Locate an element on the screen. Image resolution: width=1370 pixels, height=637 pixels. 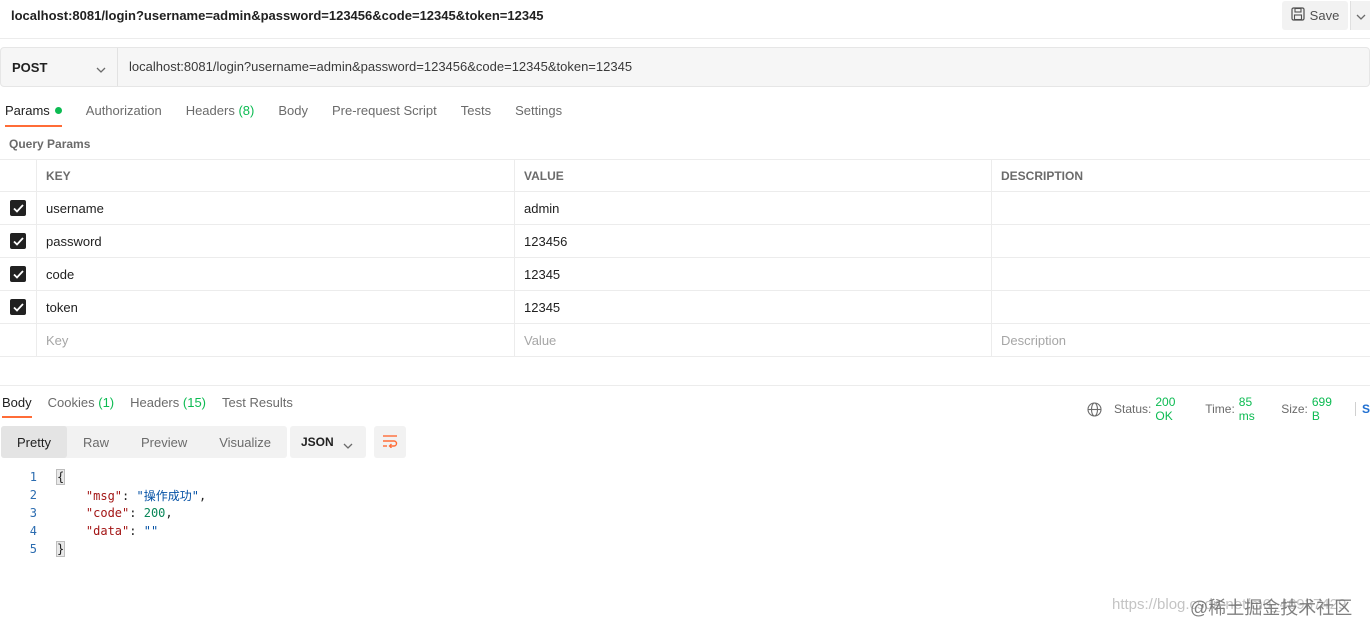
save-response-button: S is located at coordinates (1366, 409).